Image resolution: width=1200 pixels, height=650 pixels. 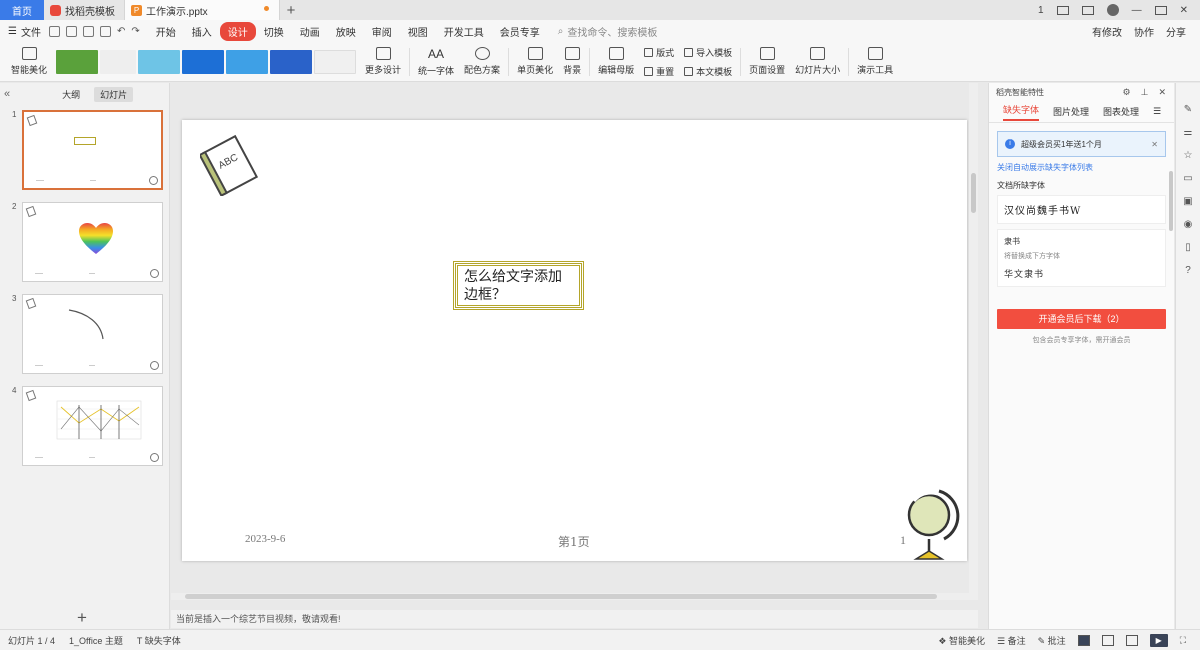 I want to click on restore-icon, so click(x=1062, y=10).